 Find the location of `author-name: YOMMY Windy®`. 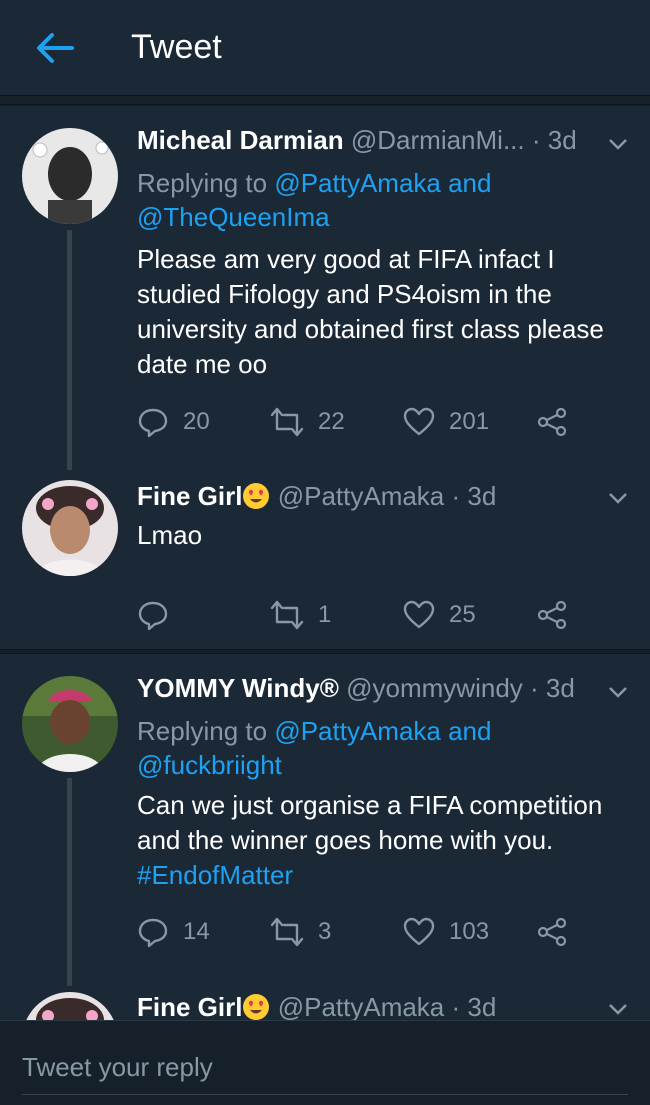

author-name: YOMMY Windy® is located at coordinates (238, 688).